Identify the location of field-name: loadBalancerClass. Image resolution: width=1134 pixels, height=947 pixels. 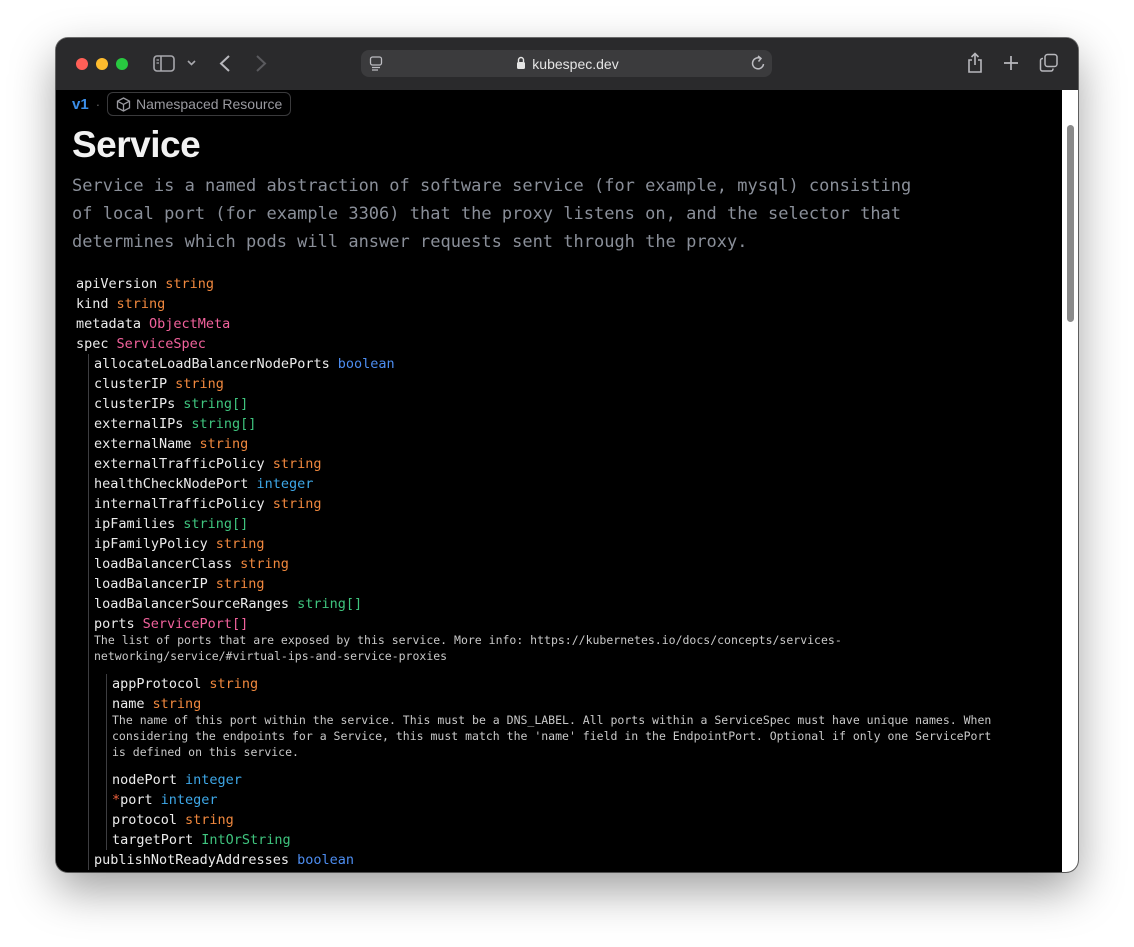
(163, 564).